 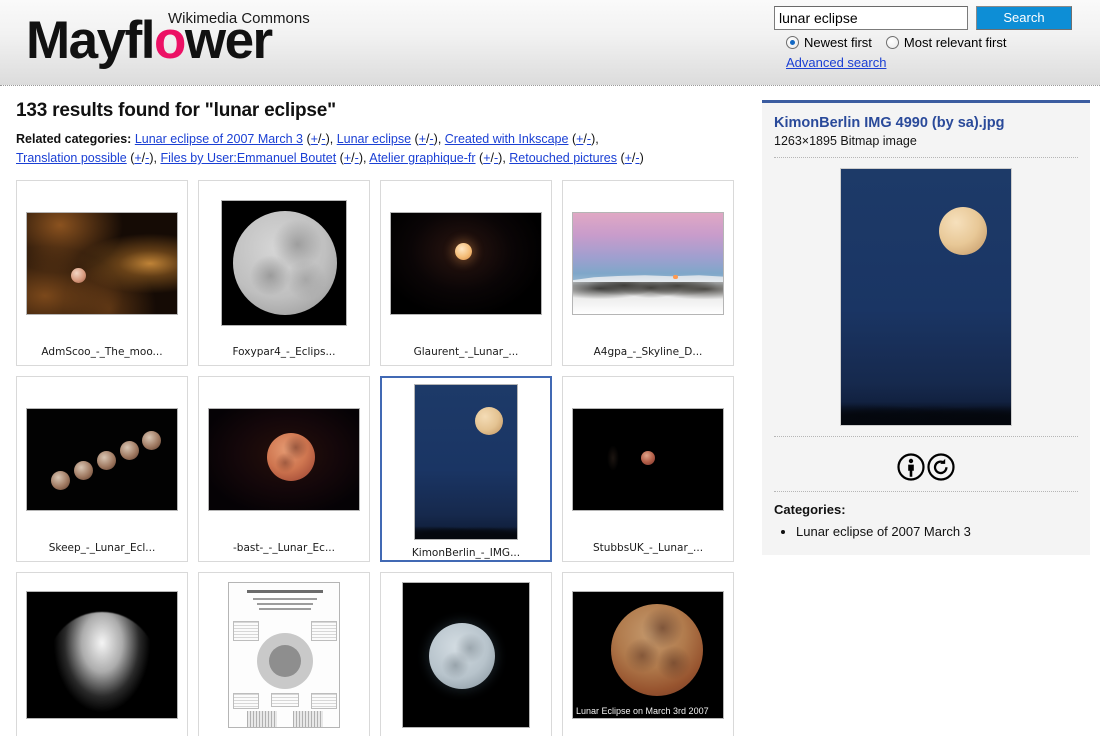 What do you see at coordinates (496, 158) in the screenshot?
I see `related-category-minus-5: -` at bounding box center [496, 158].